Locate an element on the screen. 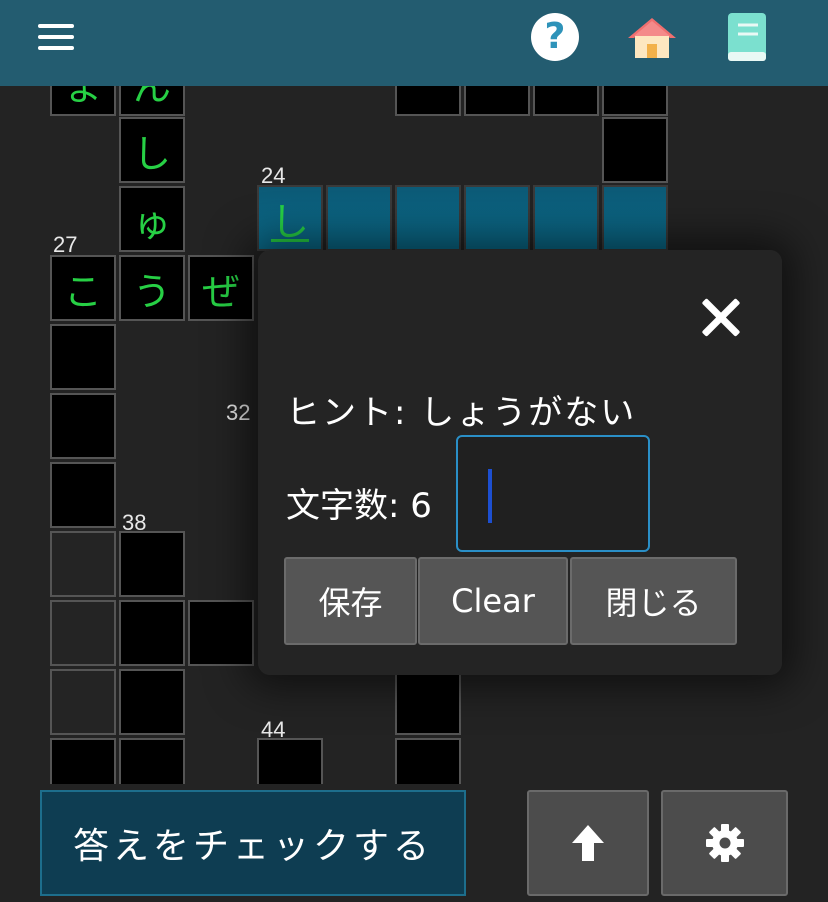 The image size is (828, 902). clue-number: 24 is located at coordinates (273, 175).